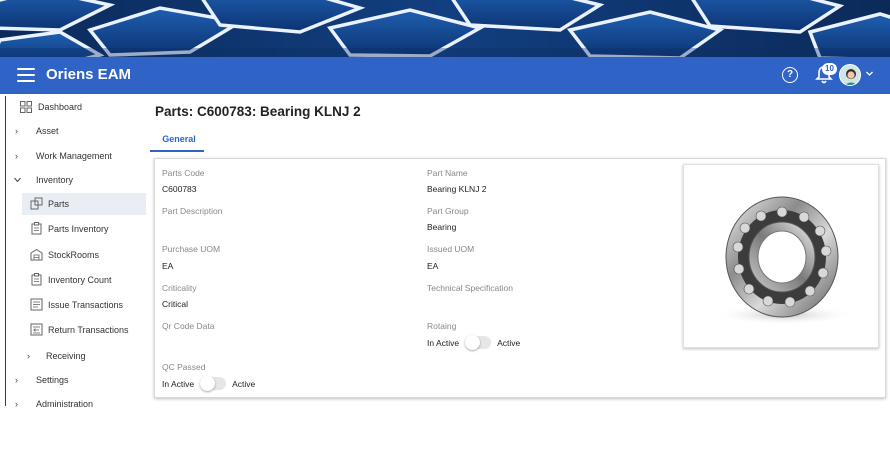 The width and height of the screenshot is (890, 461). I want to click on sidebar-item-receiving: › Receiving, so click(75, 356).